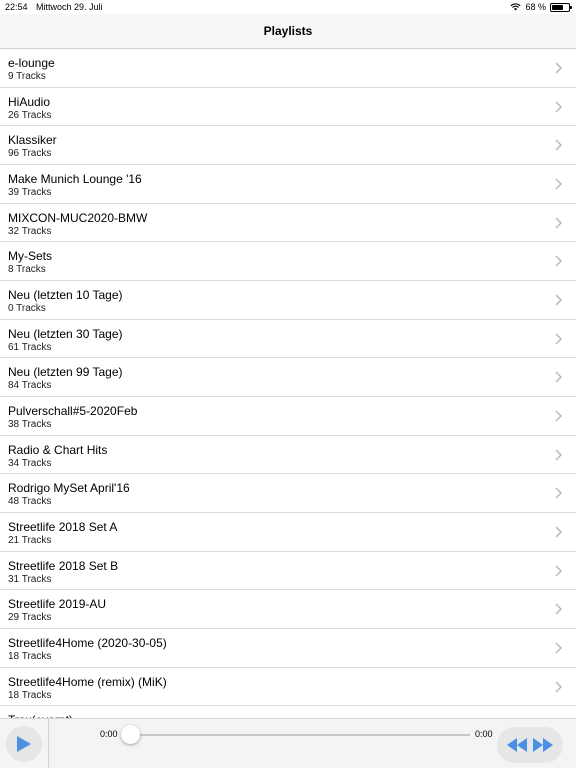 The height and width of the screenshot is (768, 576). What do you see at coordinates (288, 743) in the screenshot?
I see `player-bar: 0:00 0:00` at bounding box center [288, 743].